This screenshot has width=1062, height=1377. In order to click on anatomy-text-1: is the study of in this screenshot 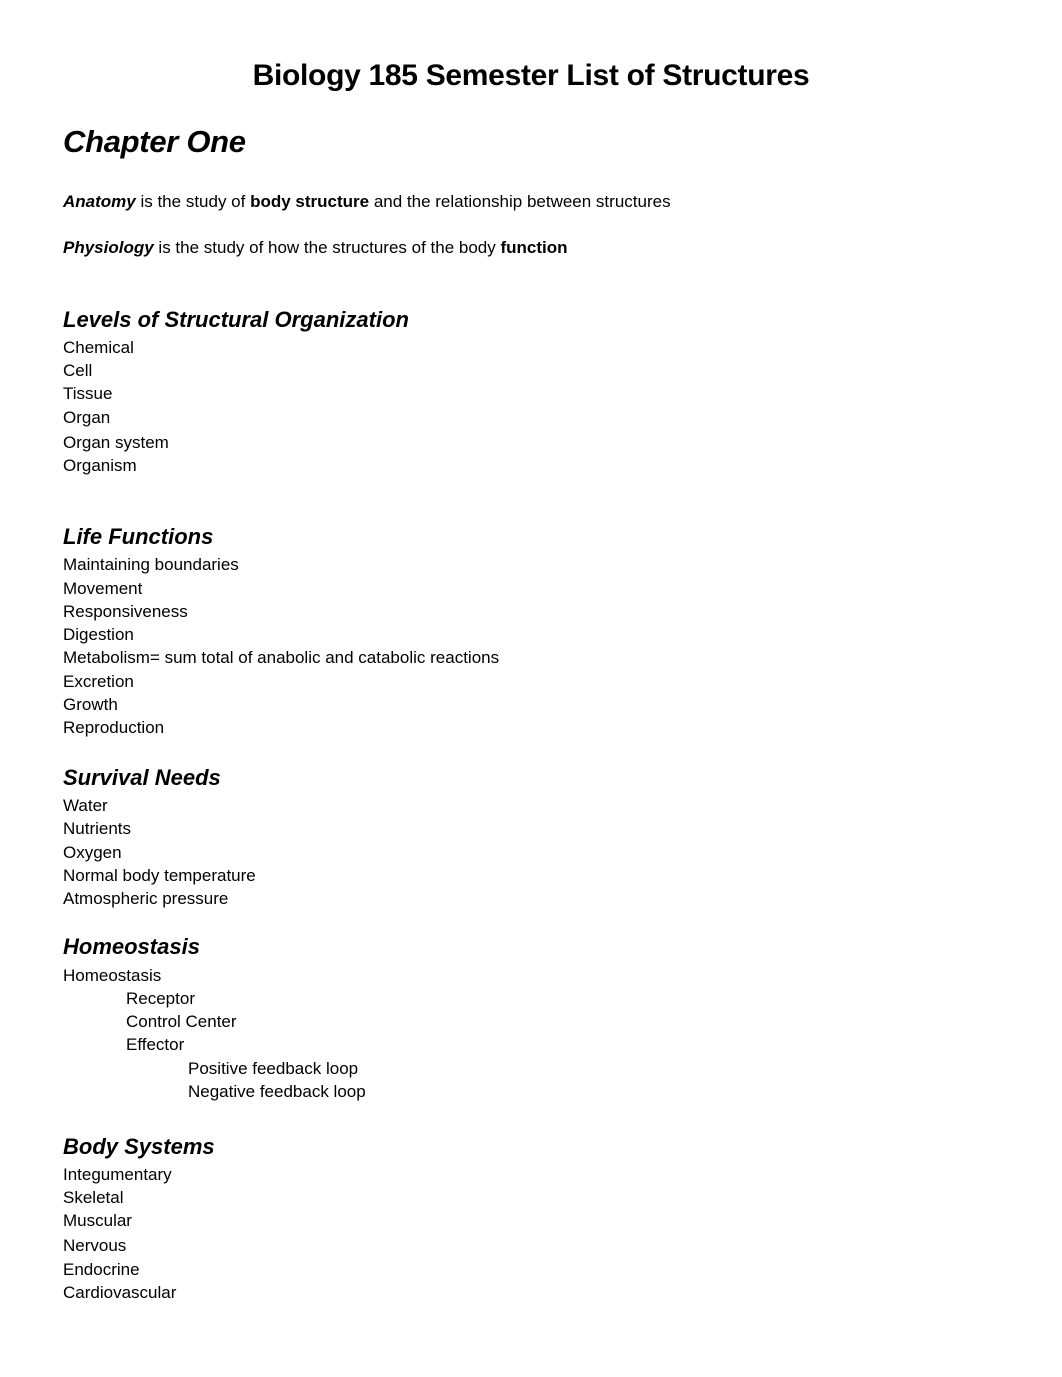, I will do `click(193, 201)`.